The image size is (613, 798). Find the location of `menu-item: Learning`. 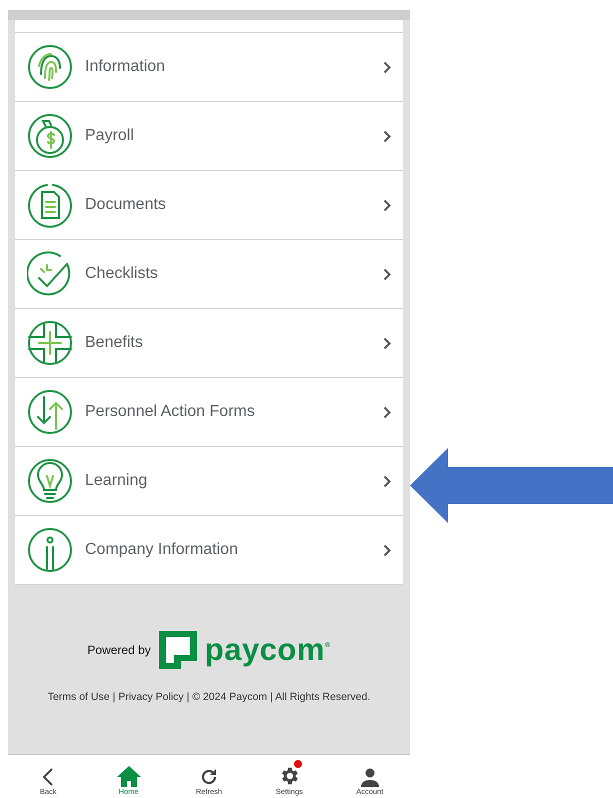

menu-item: Learning is located at coordinates (209, 481).